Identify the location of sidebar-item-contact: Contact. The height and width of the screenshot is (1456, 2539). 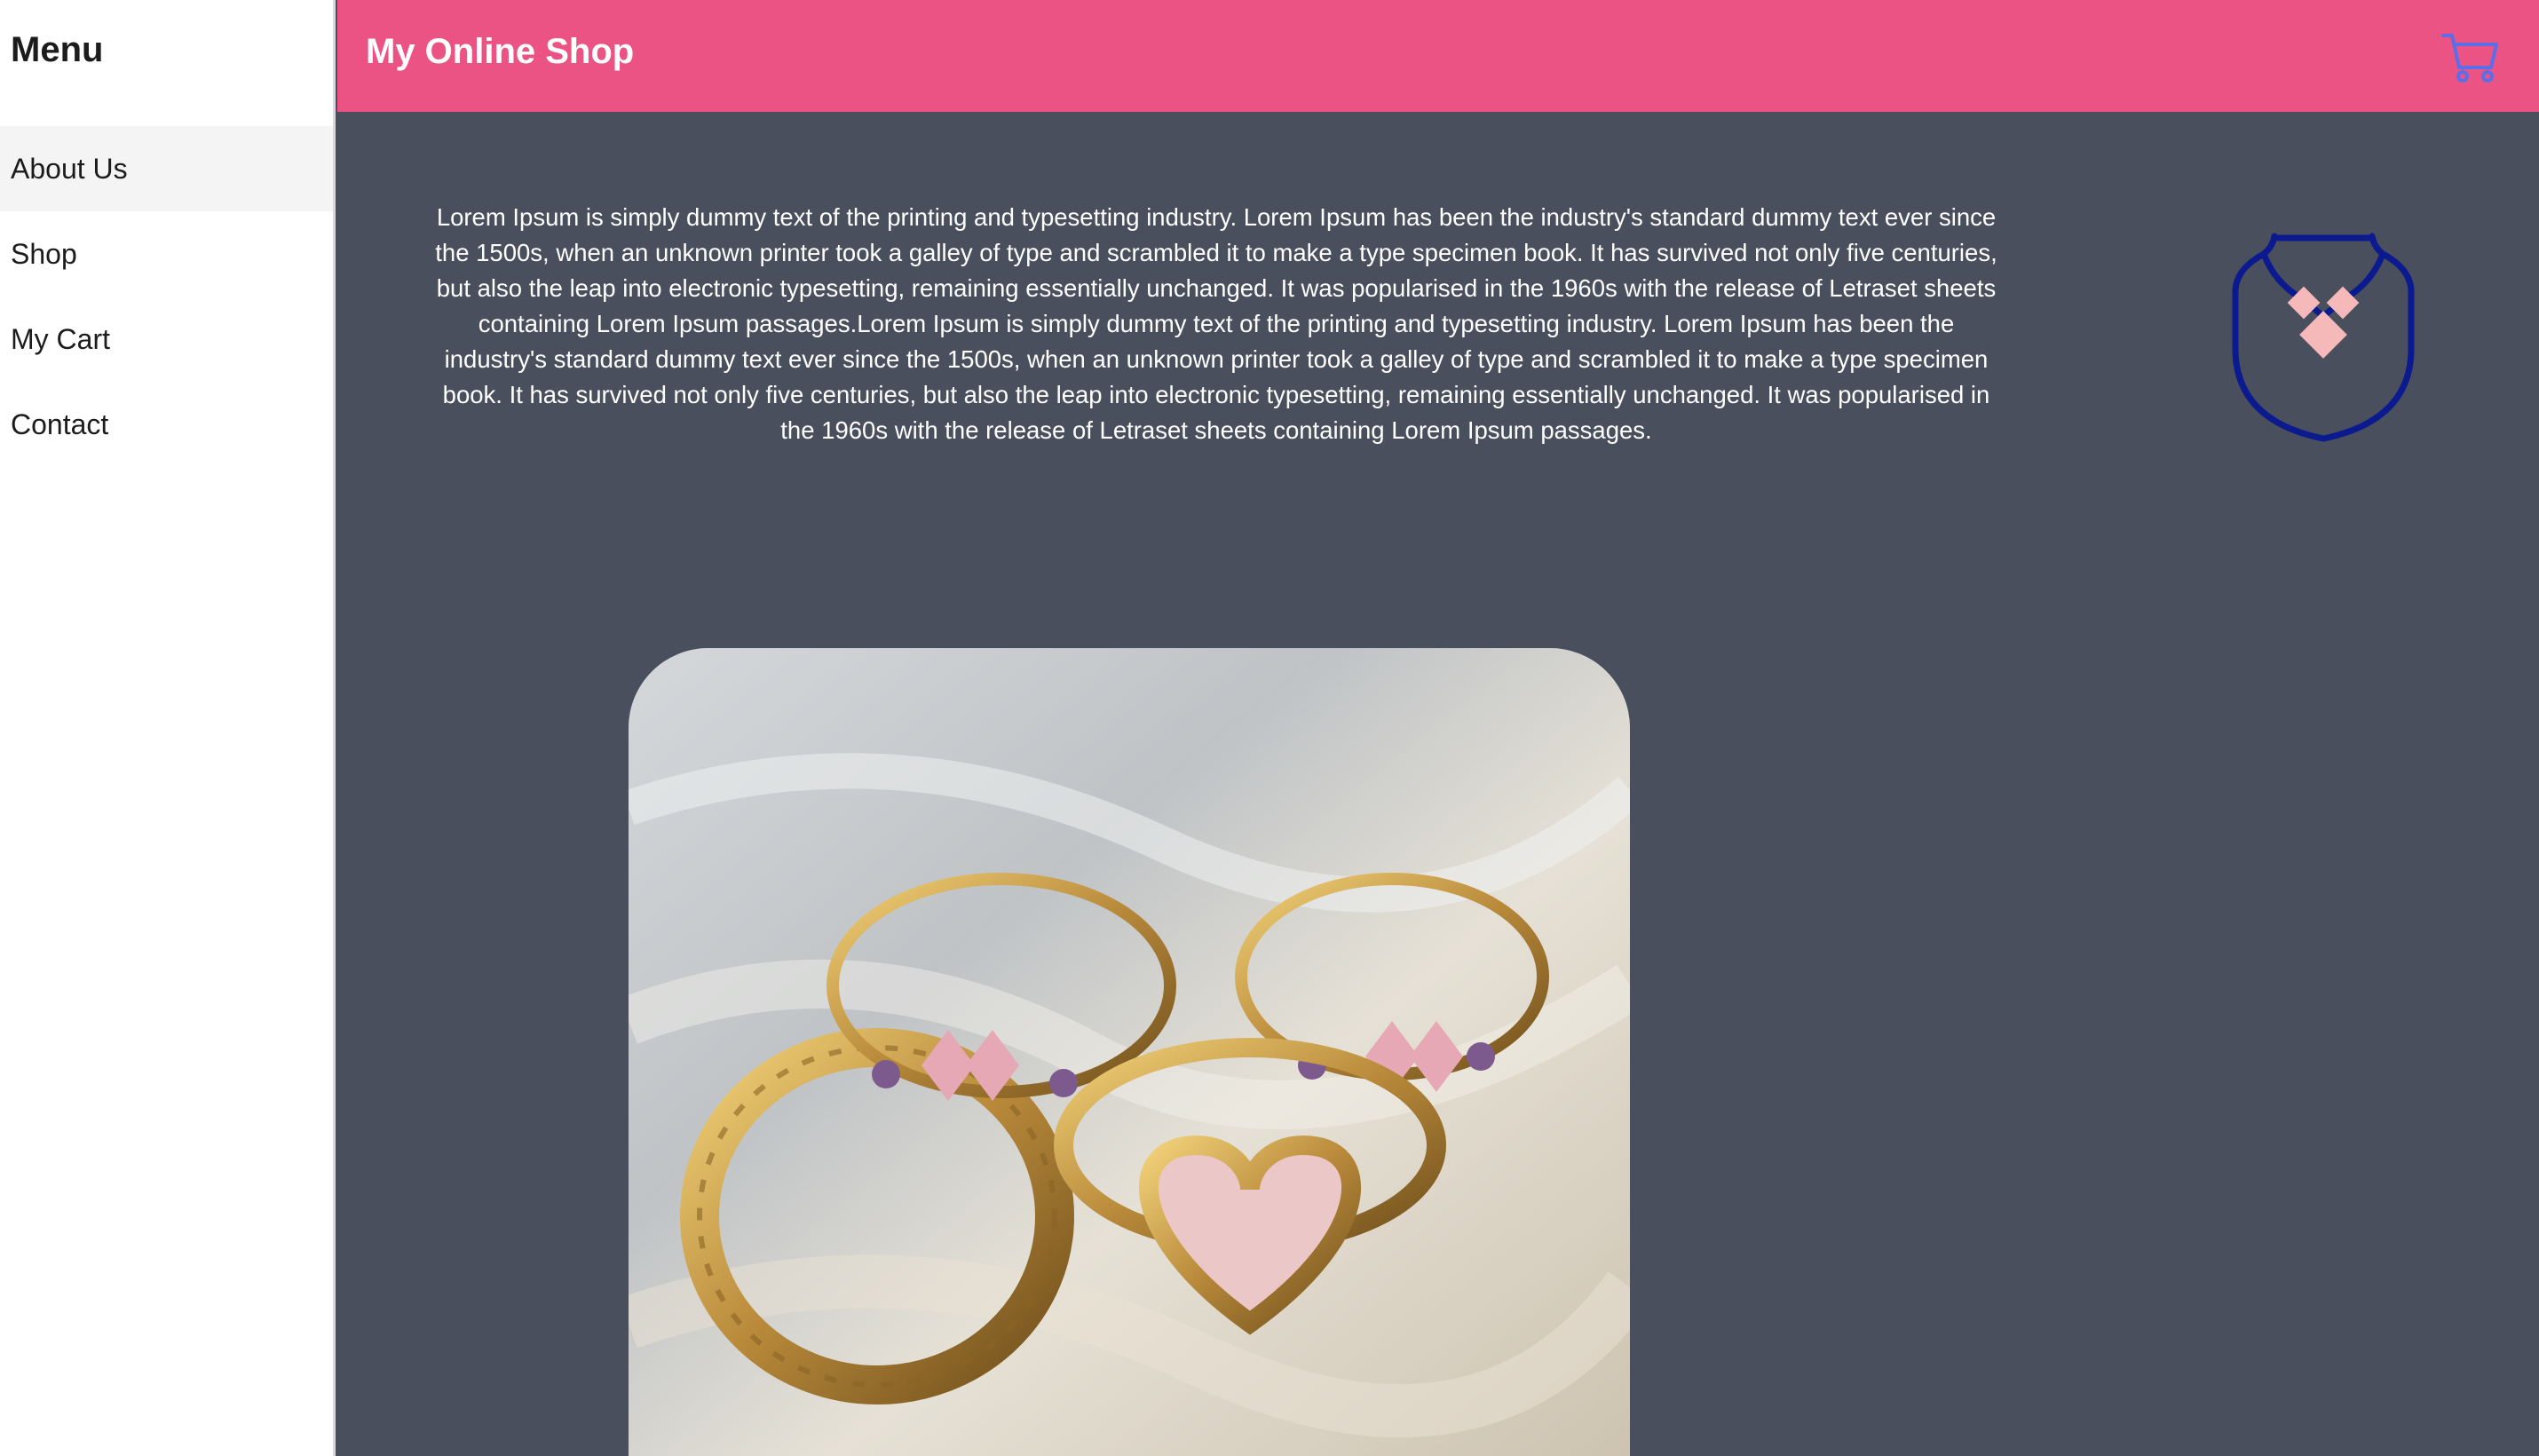
(166, 424).